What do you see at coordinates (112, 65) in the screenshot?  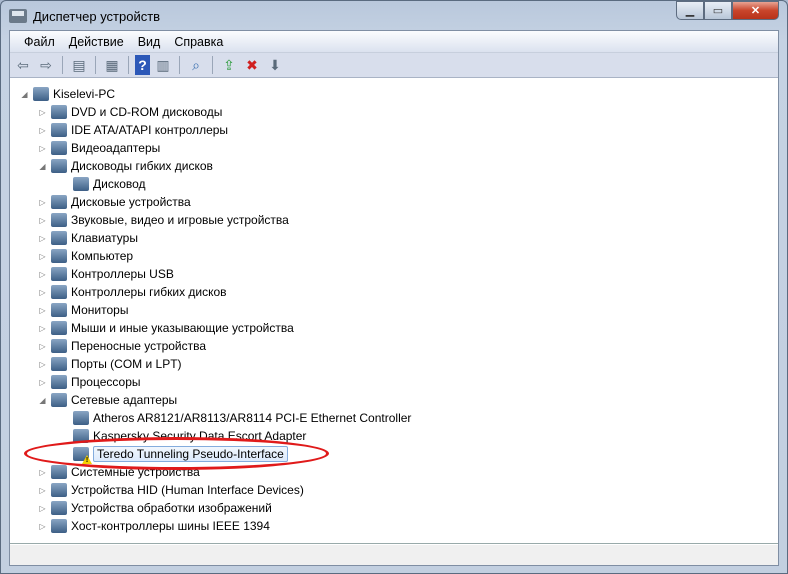 I see `properties-icon: ▦` at bounding box center [112, 65].